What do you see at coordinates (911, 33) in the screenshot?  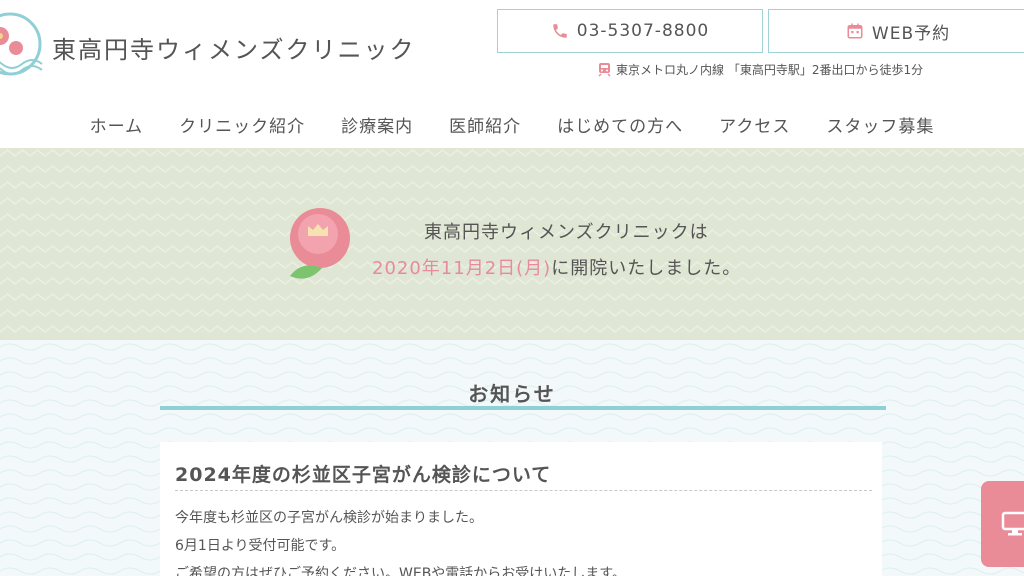 I see `web-reservation-label: WEB予約` at bounding box center [911, 33].